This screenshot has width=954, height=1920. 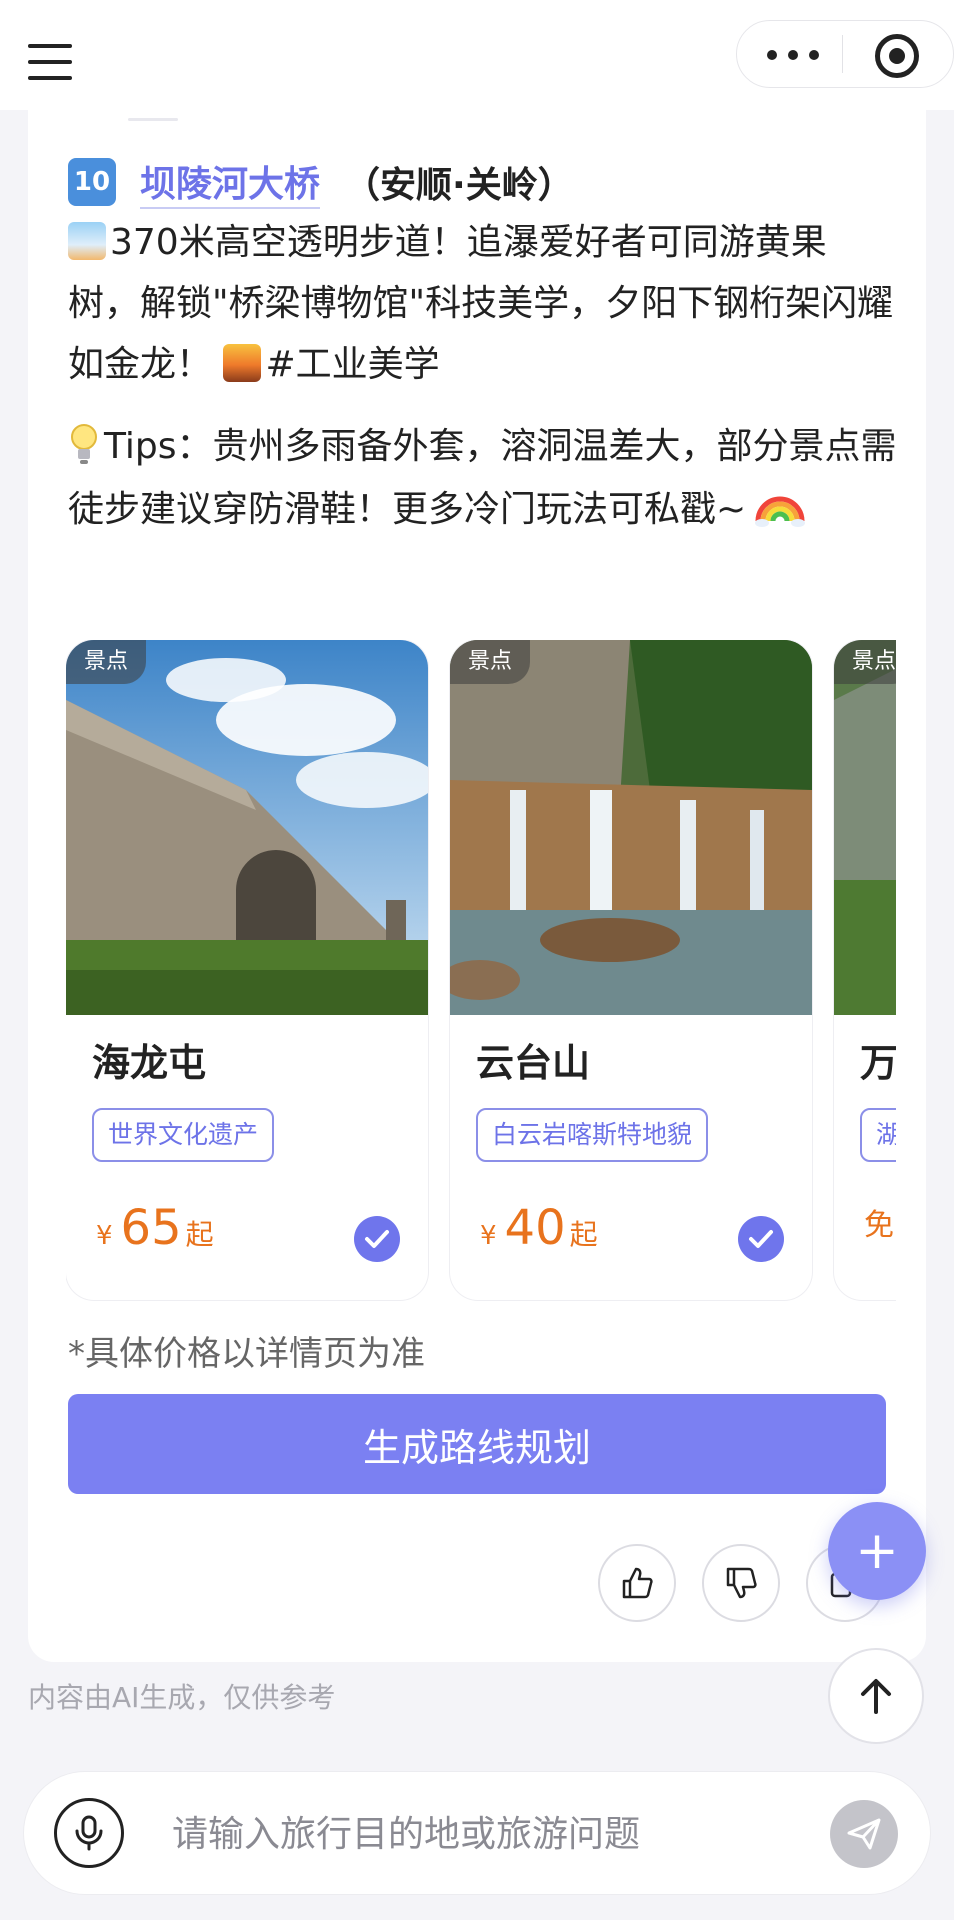 What do you see at coordinates (535, 1228) in the screenshot?
I see `price-value: 40` at bounding box center [535, 1228].